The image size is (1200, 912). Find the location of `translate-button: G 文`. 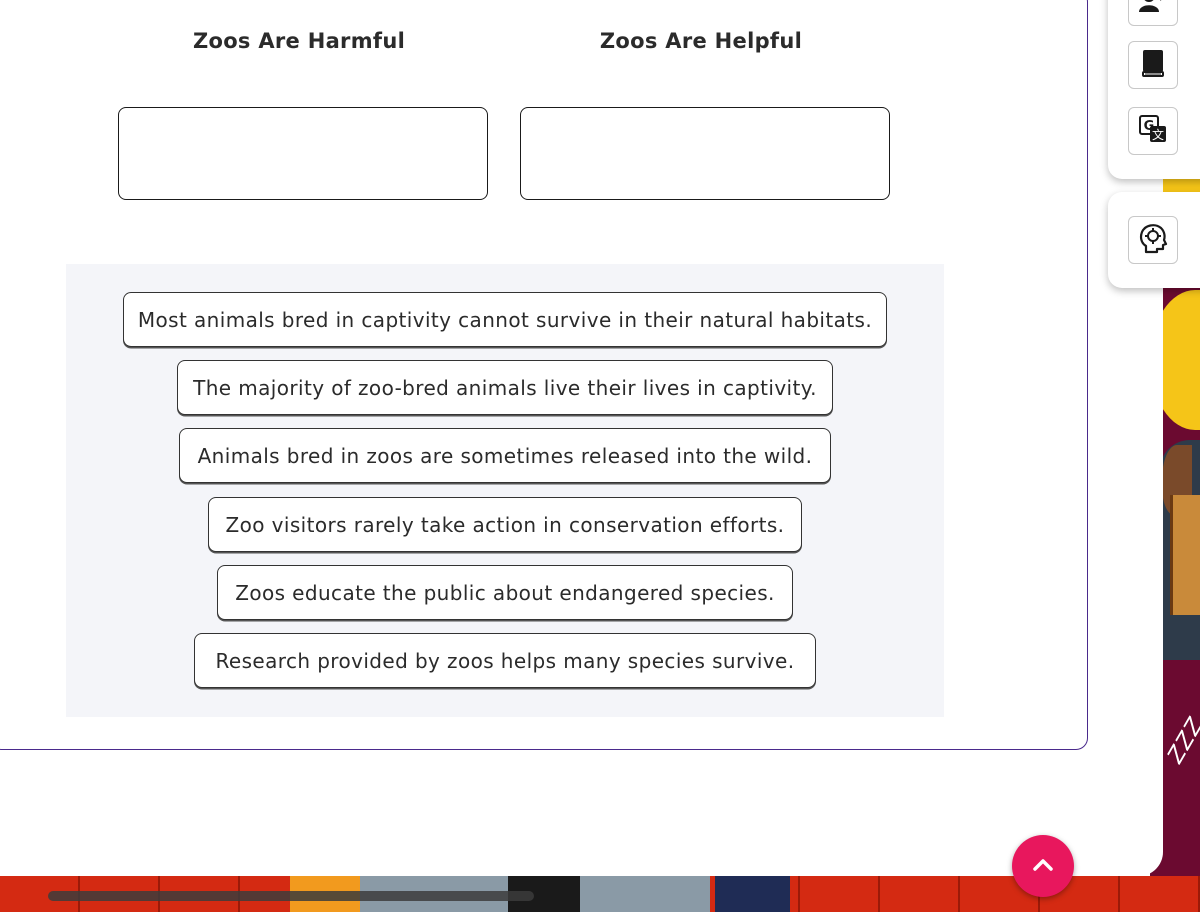

translate-button: G 文 is located at coordinates (1153, 131).